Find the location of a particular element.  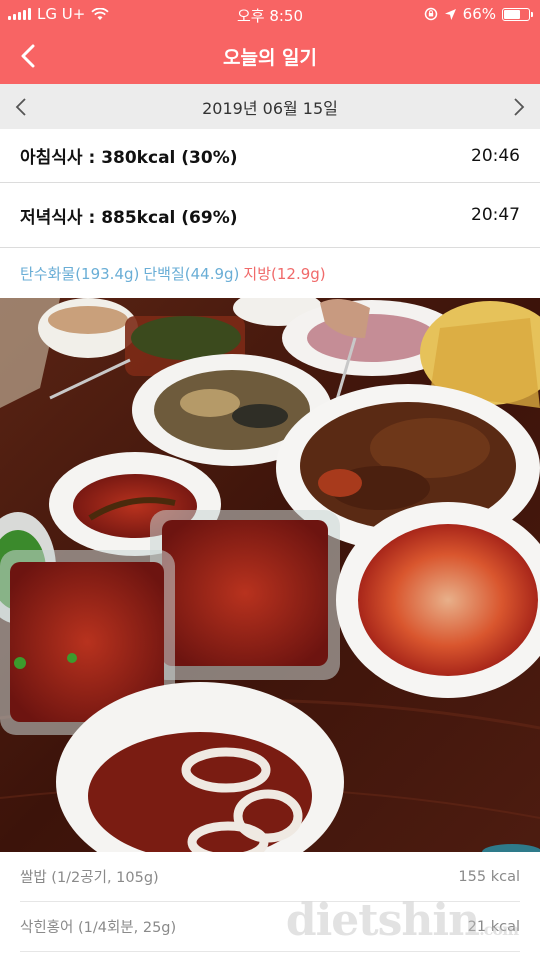

protein-label: 단백질(44.9g) is located at coordinates (191, 273).